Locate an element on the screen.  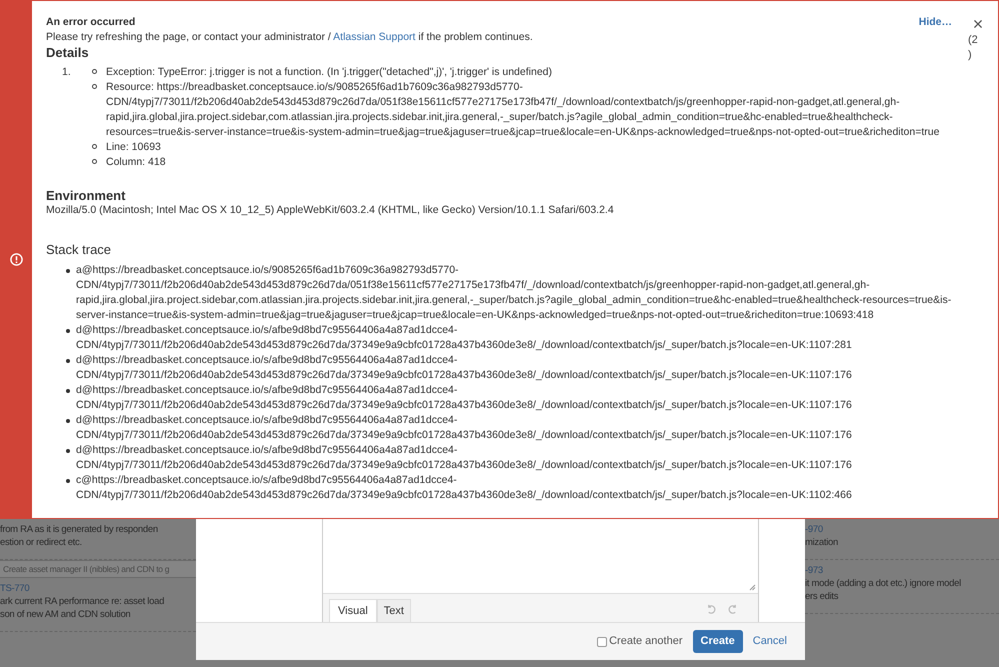
stack-trace-heading: Stack trace is located at coordinates (79, 249).